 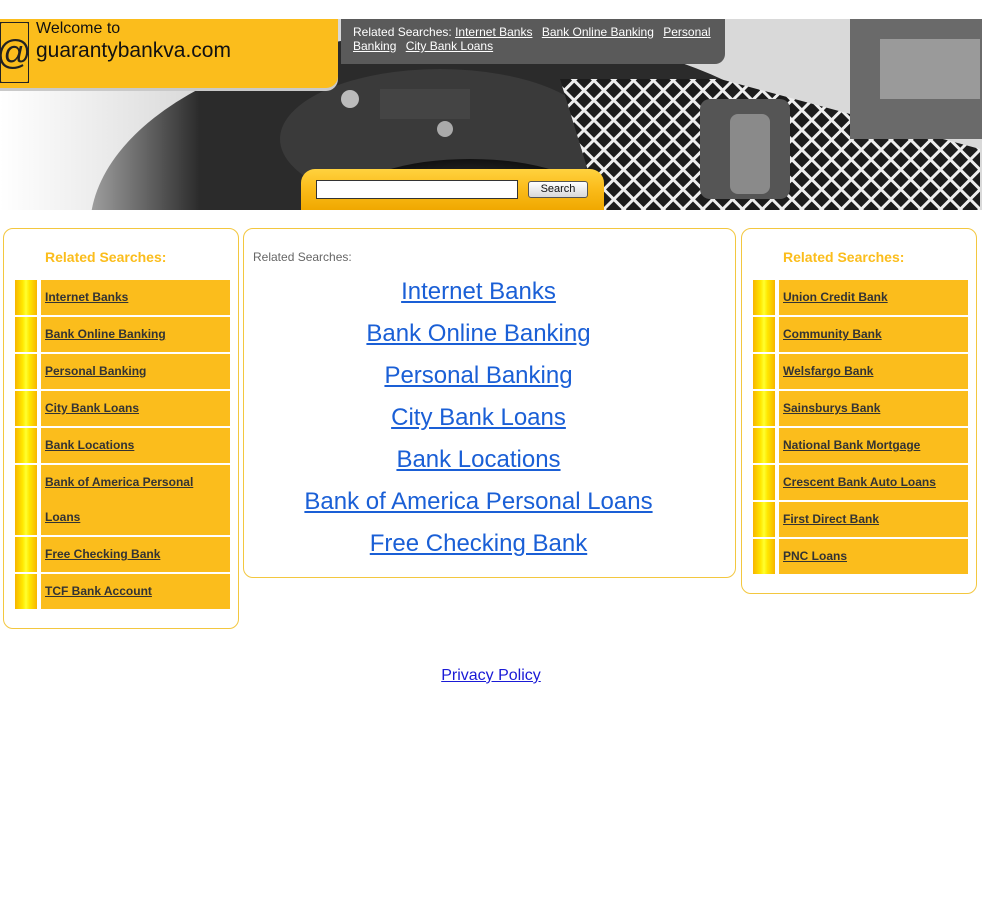 I want to click on right-link: Welsfargo Bank, so click(x=873, y=371).